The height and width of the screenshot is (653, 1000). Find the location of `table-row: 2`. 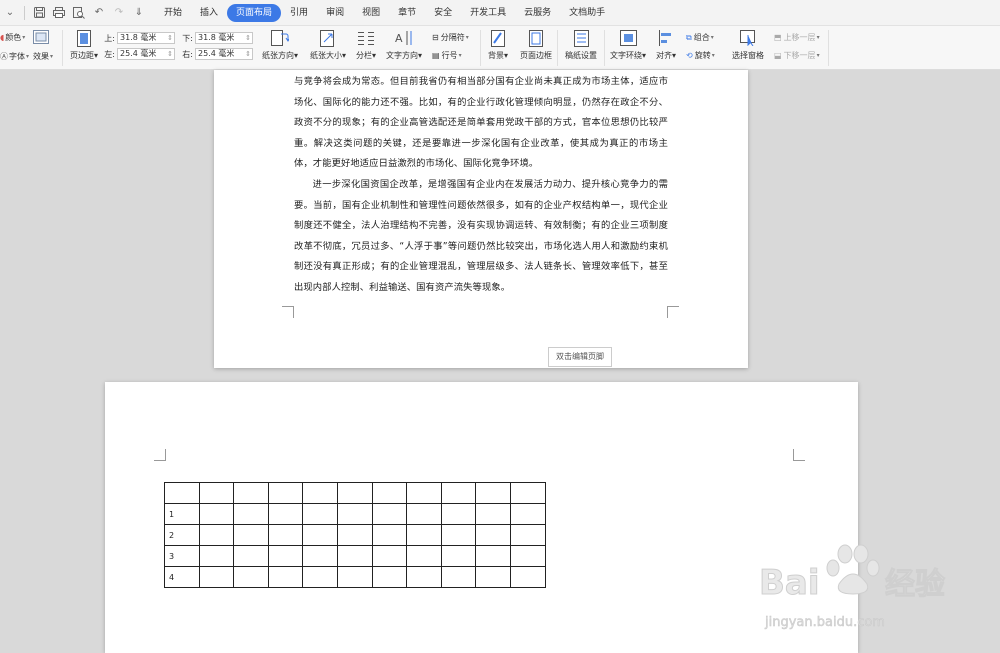

table-row: 2 is located at coordinates (355, 535).